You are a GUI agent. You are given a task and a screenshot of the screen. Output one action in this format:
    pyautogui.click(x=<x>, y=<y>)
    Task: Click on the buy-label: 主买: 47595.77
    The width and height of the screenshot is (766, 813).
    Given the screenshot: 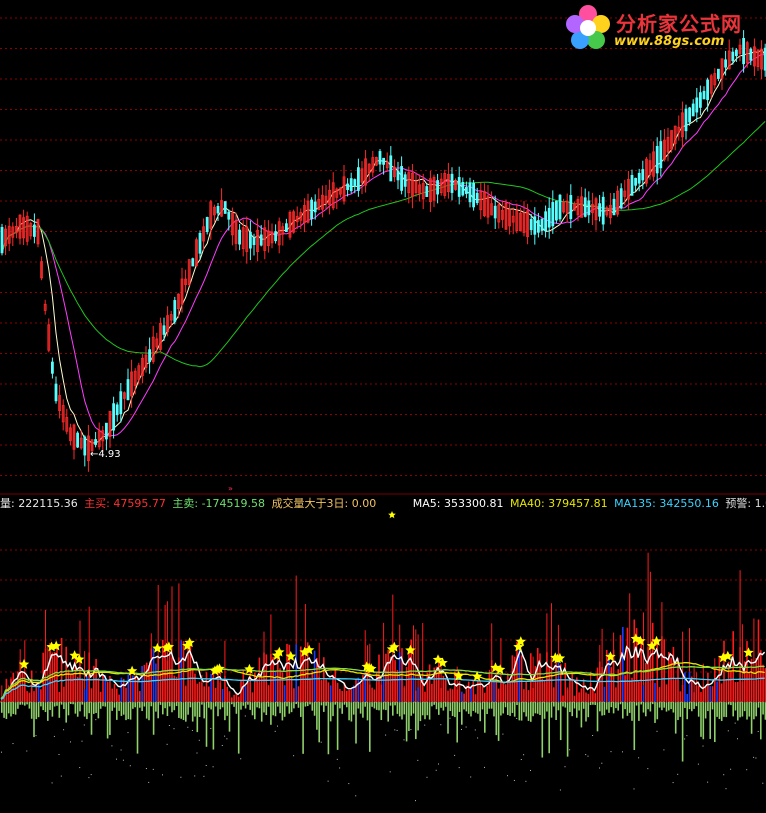 What is the action you would take?
    pyautogui.click(x=125, y=503)
    